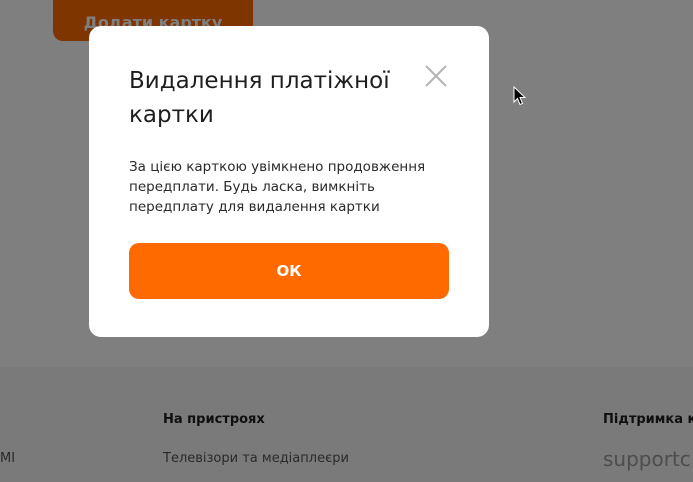 The width and height of the screenshot is (693, 482). I want to click on ok-button: ОК, so click(289, 271).